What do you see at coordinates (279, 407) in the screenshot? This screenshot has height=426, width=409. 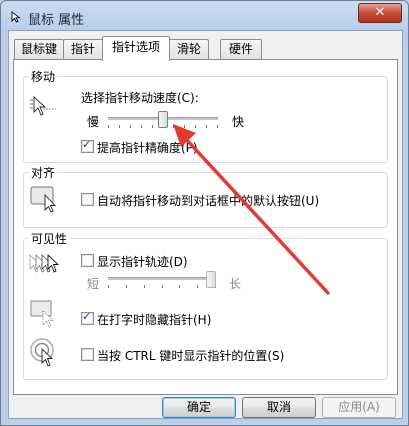 I see `cancel-button: 取消` at bounding box center [279, 407].